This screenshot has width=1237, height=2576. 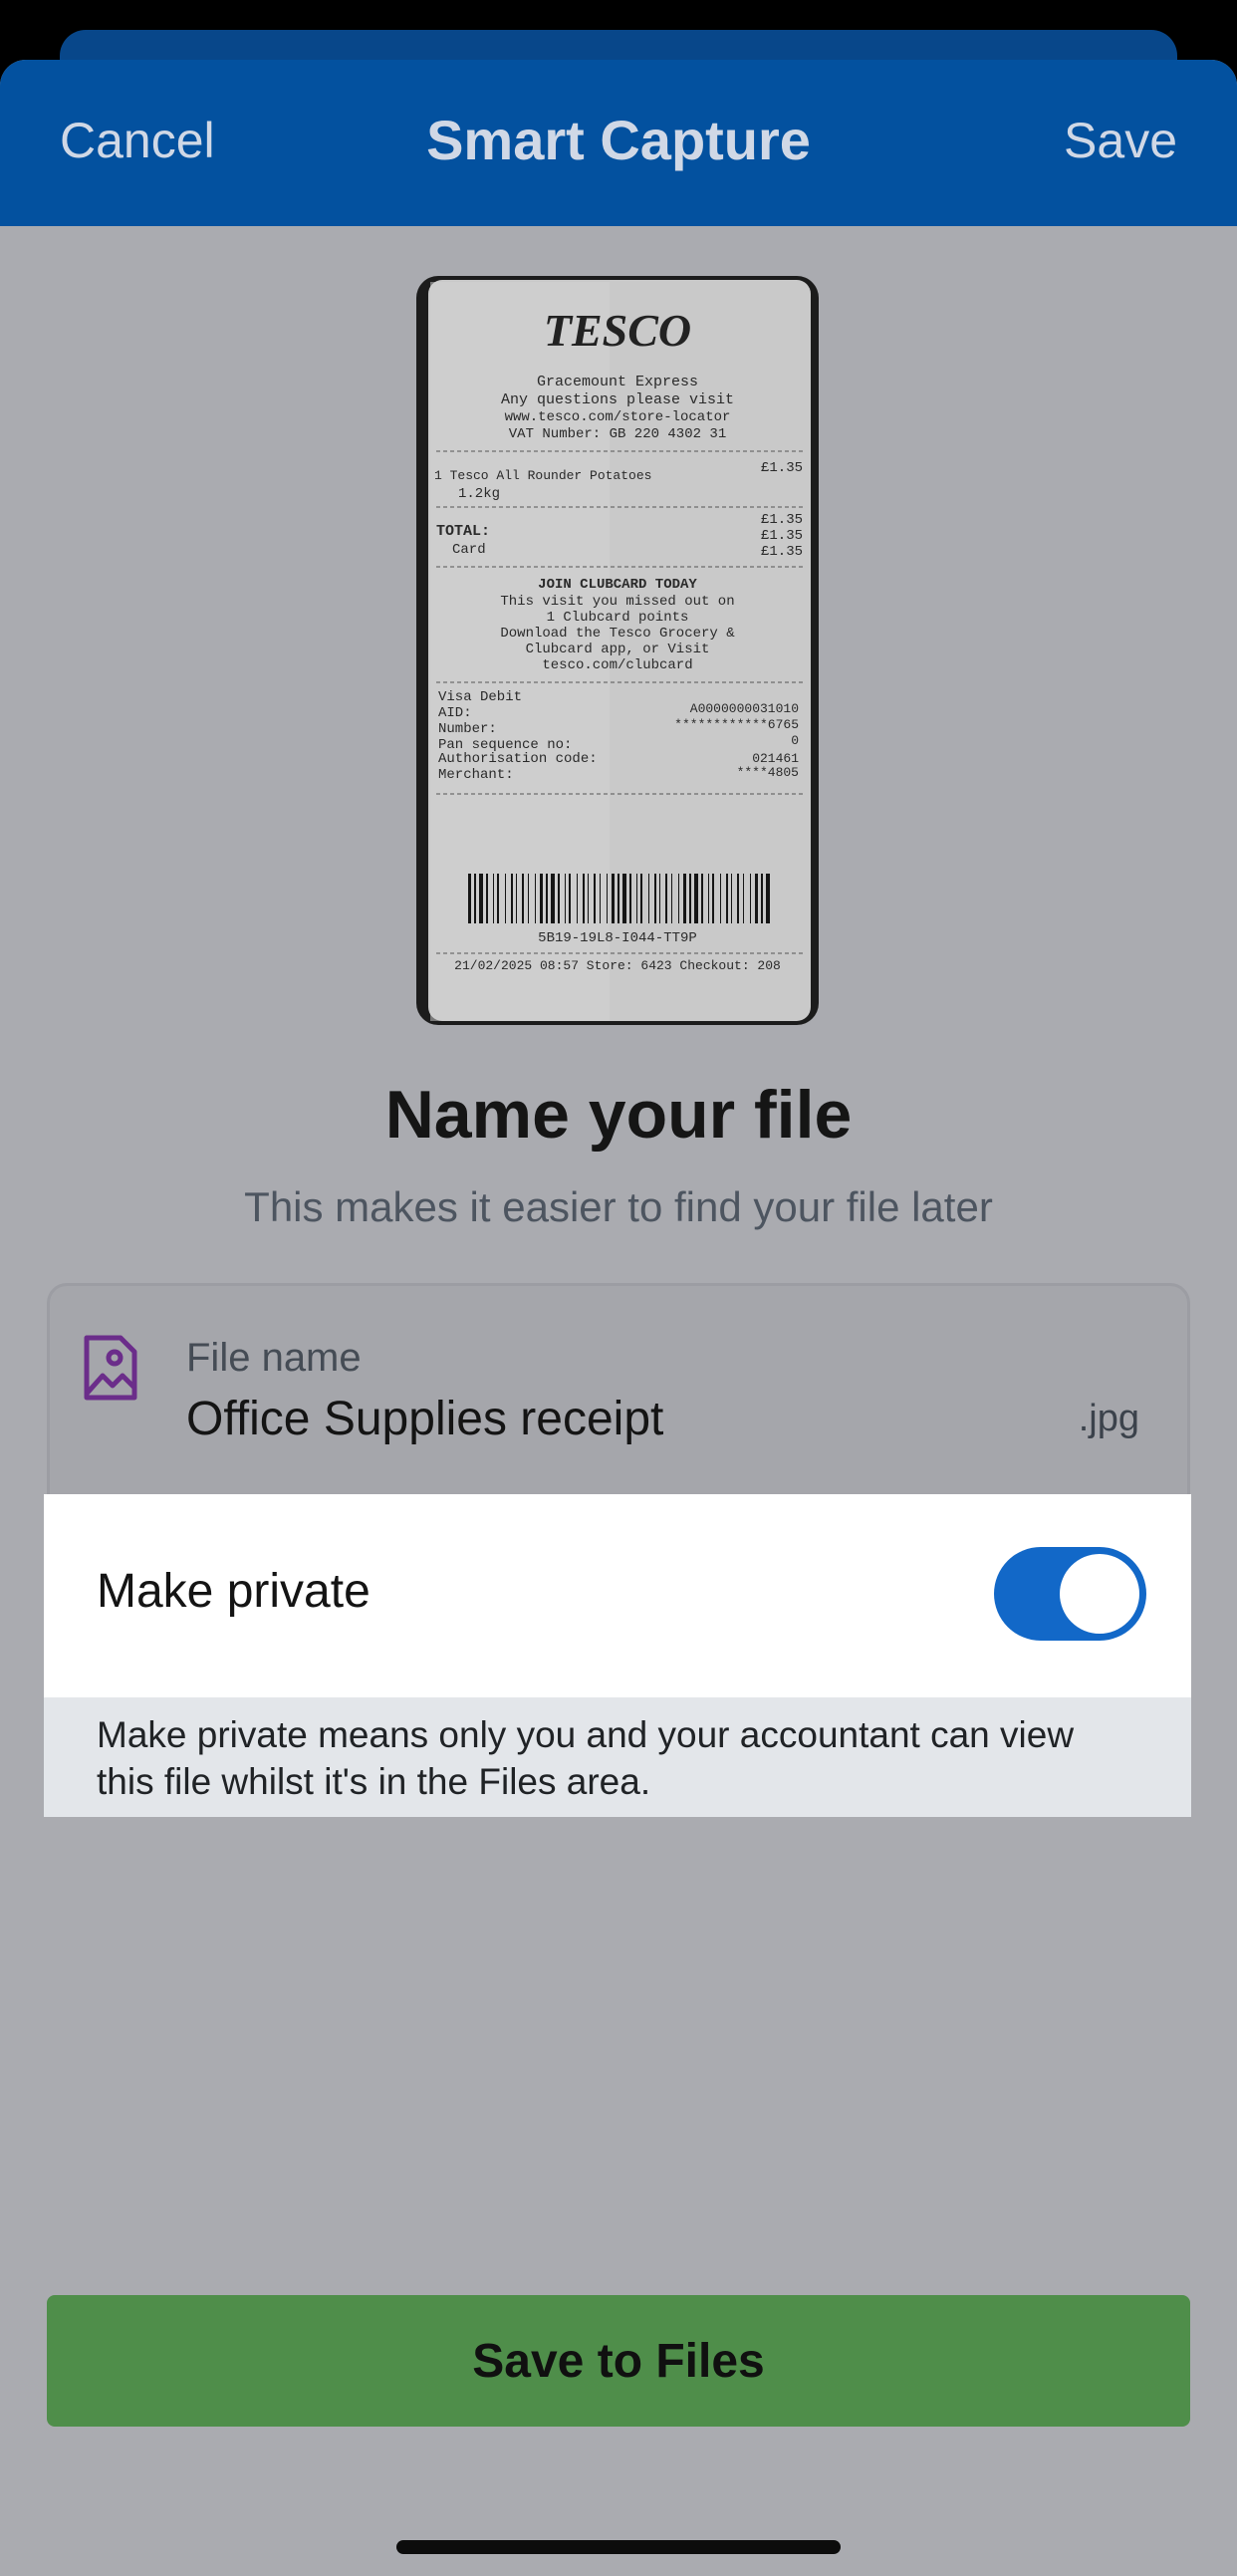 What do you see at coordinates (617, 602) in the screenshot?
I see `receipt-clubcard-line: This visit you missed out on` at bounding box center [617, 602].